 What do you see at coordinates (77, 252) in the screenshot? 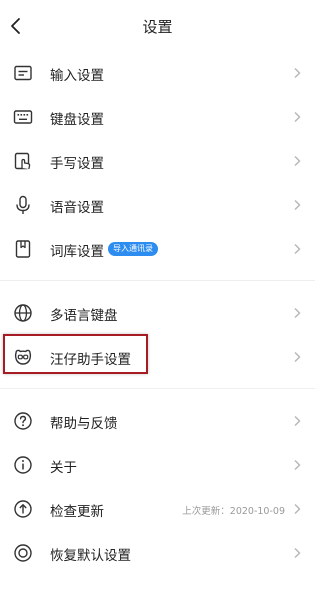
I see `settings-item-label: 词库设置` at bounding box center [77, 252].